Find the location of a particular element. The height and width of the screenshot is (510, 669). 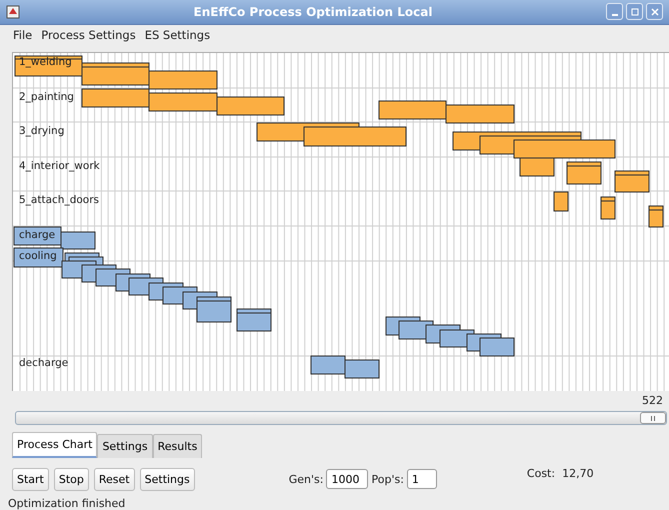

minimize-button is located at coordinates (614, 11).